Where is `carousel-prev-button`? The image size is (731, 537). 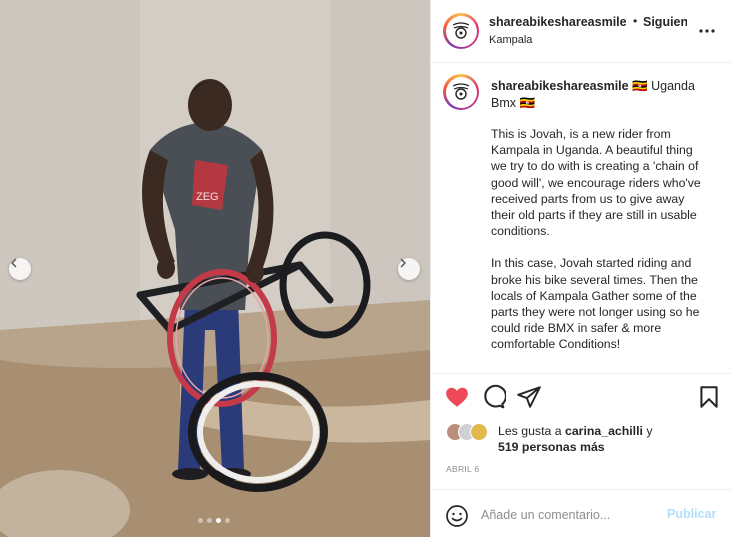
carousel-prev-button is located at coordinates (20, 269).